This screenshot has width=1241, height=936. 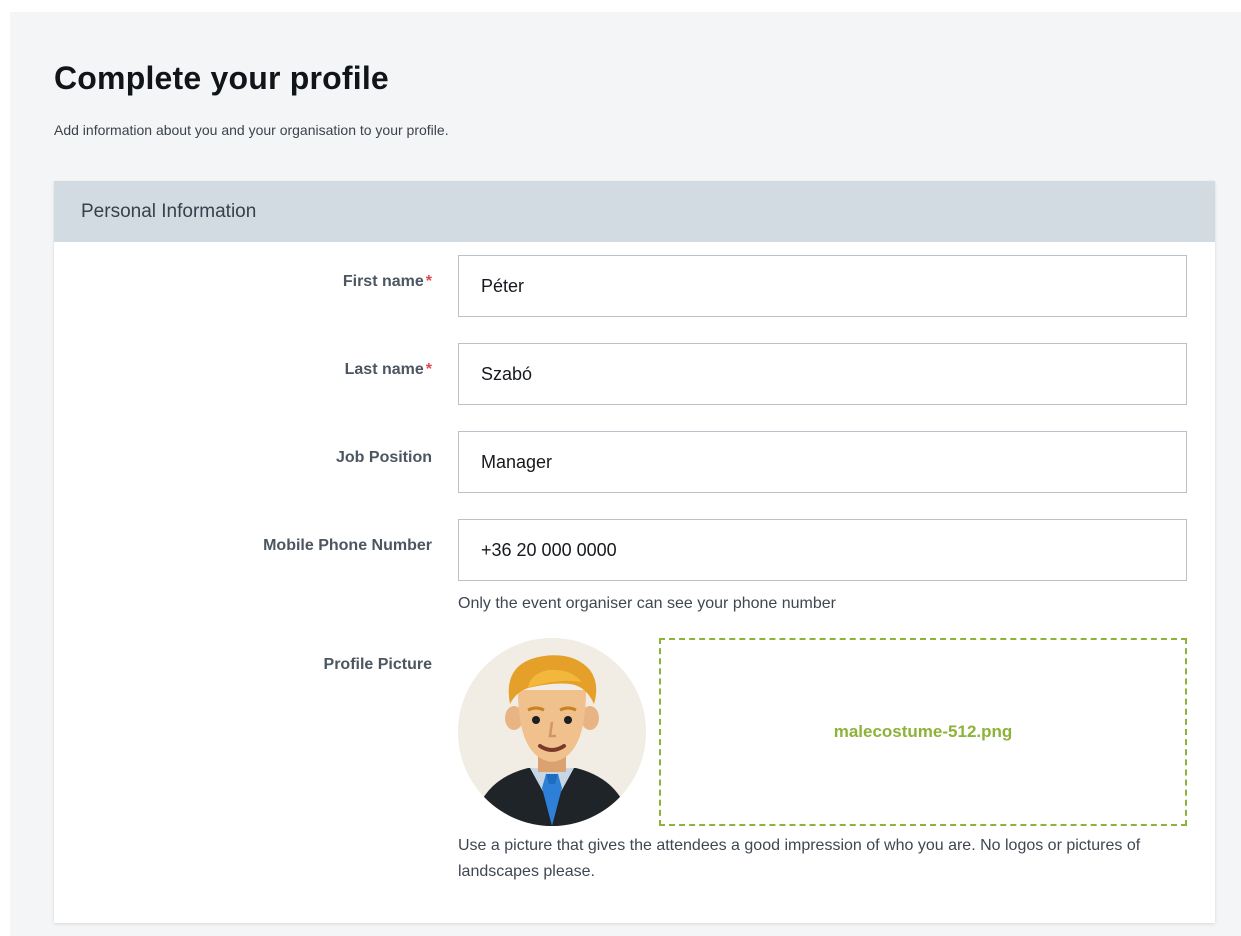 I want to click on job-position-value: Manager, so click(x=517, y=461).